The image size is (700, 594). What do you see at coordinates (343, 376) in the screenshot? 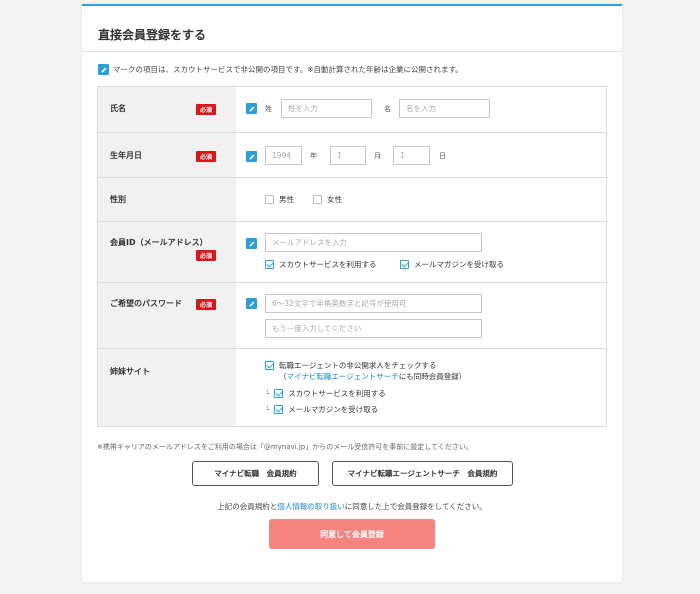
I see `agent-search-link: マイナビ転職エージェントサーチ` at bounding box center [343, 376].